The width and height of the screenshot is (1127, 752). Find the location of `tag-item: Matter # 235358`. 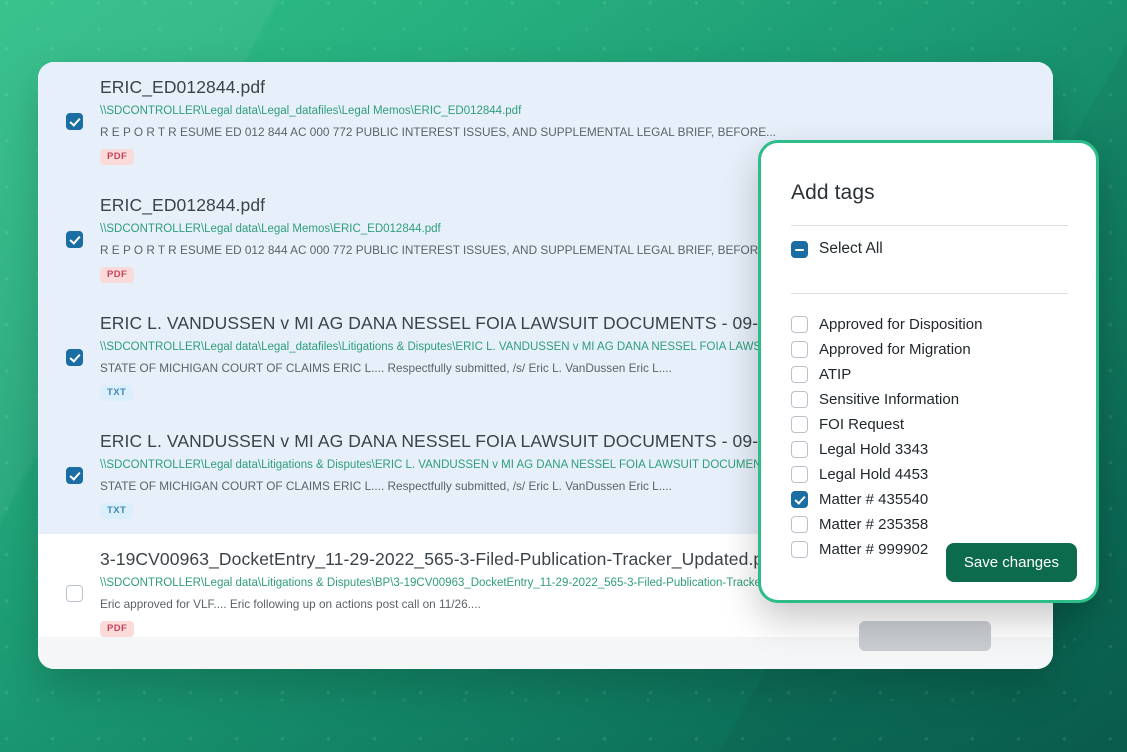

tag-item: Matter # 235358 is located at coordinates (929, 524).